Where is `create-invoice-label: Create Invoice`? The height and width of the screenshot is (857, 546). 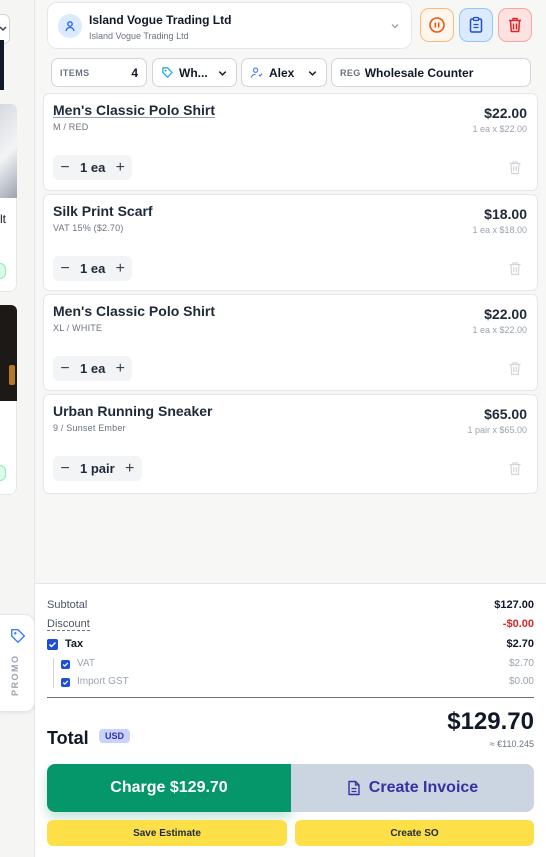 create-invoice-label: Create Invoice is located at coordinates (423, 787).